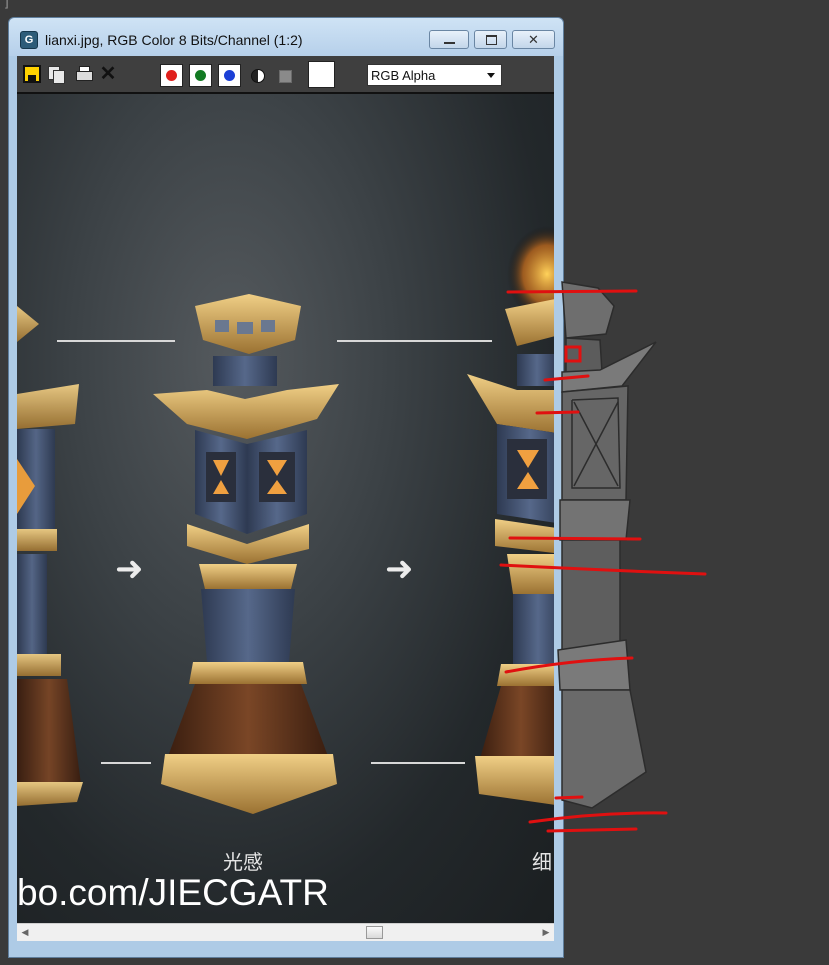 This screenshot has height=965, width=829. I want to click on display-channel-value: RGB Alpha, so click(403, 75).